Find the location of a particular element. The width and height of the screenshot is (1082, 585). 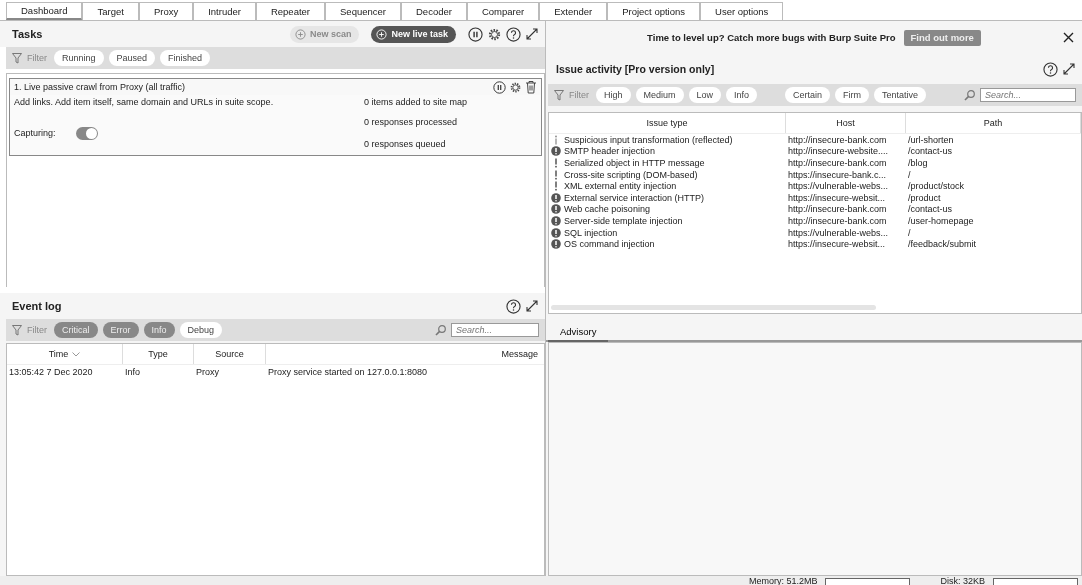

table-cell-text: Proxy service started on 127.0.0.1:8080 is located at coordinates (348, 372).